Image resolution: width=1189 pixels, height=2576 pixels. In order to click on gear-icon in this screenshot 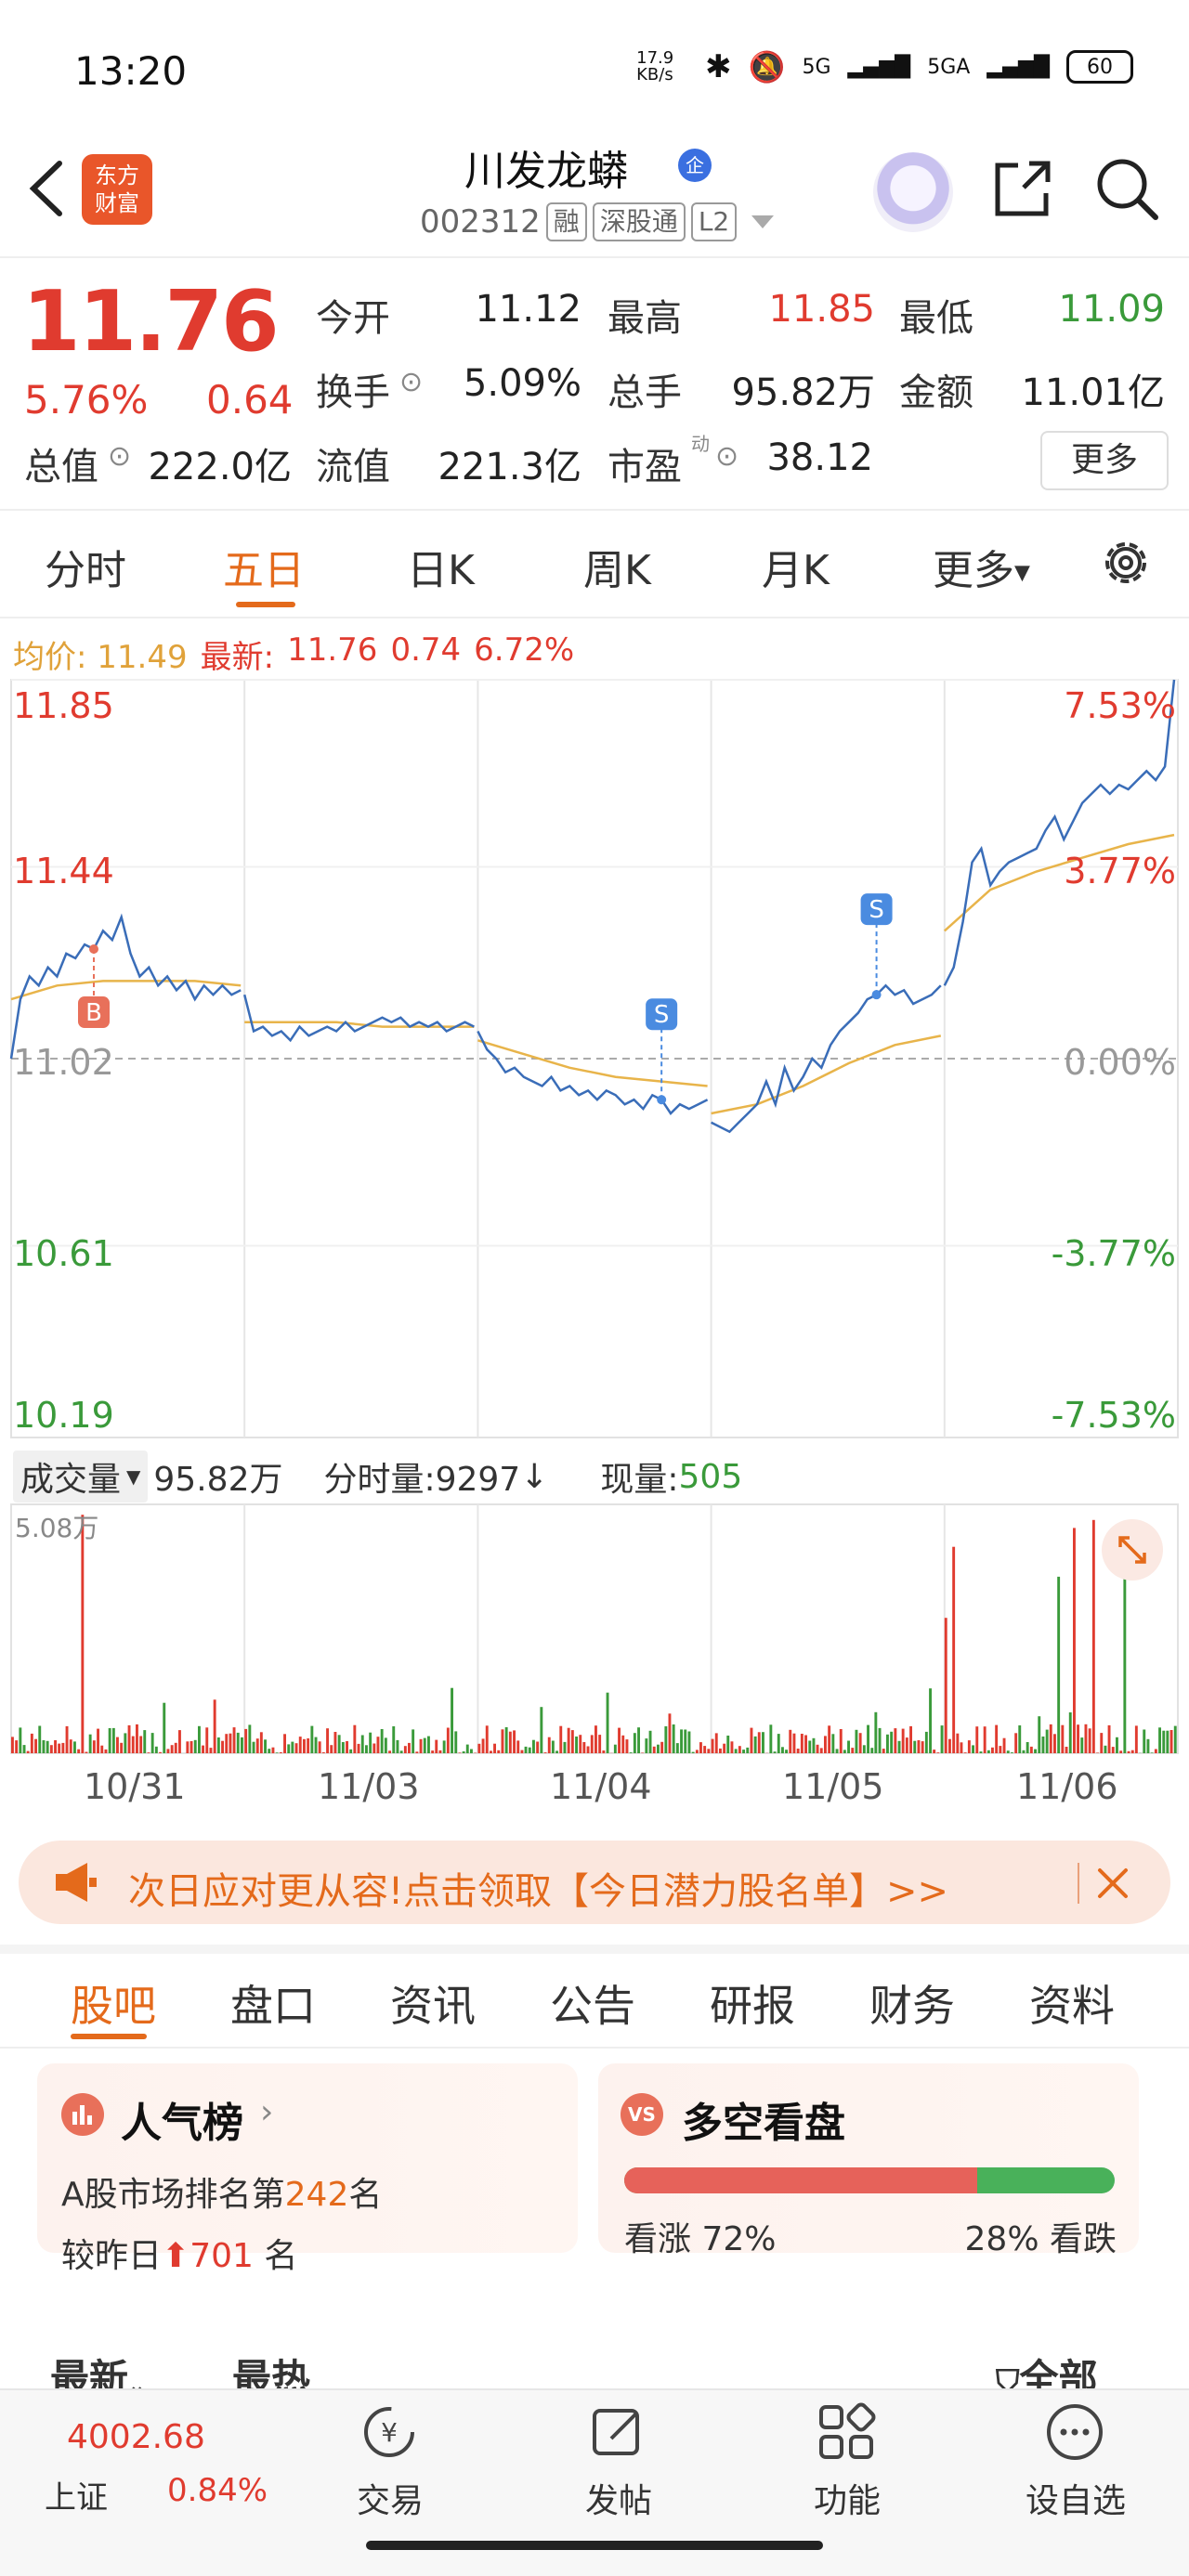, I will do `click(1126, 563)`.